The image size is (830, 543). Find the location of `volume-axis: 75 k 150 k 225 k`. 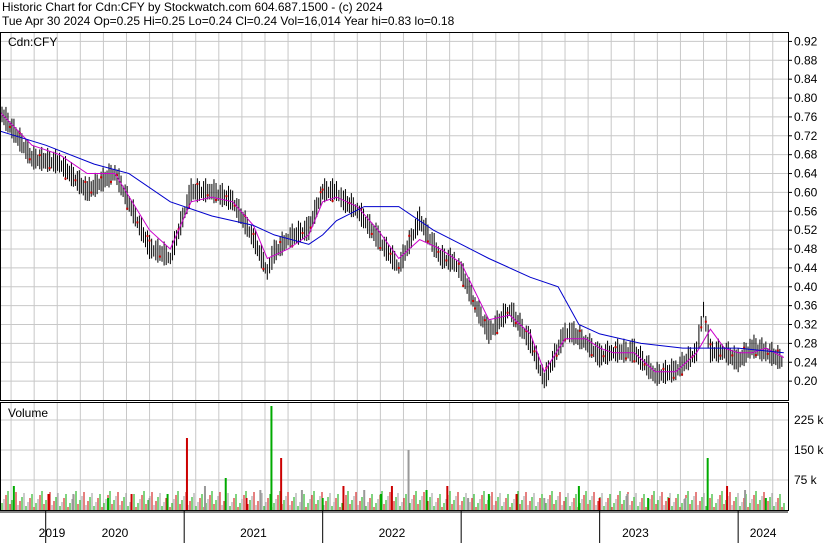

volume-axis: 75 k 150 k 225 k is located at coordinates (809, 450).